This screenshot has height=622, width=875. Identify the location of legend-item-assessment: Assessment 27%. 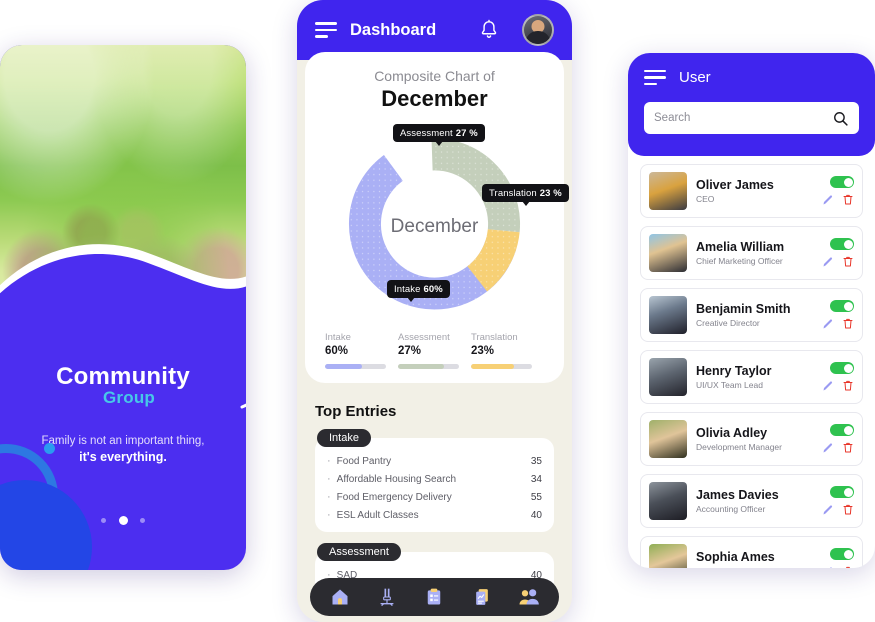
(434, 350).